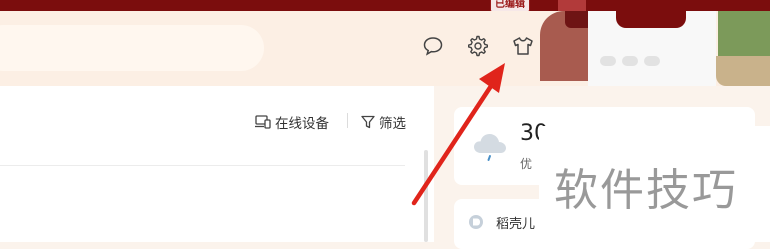 The image size is (770, 249). What do you see at coordinates (516, 224) in the screenshot?
I see `docer-label: 稻壳儿` at bounding box center [516, 224].